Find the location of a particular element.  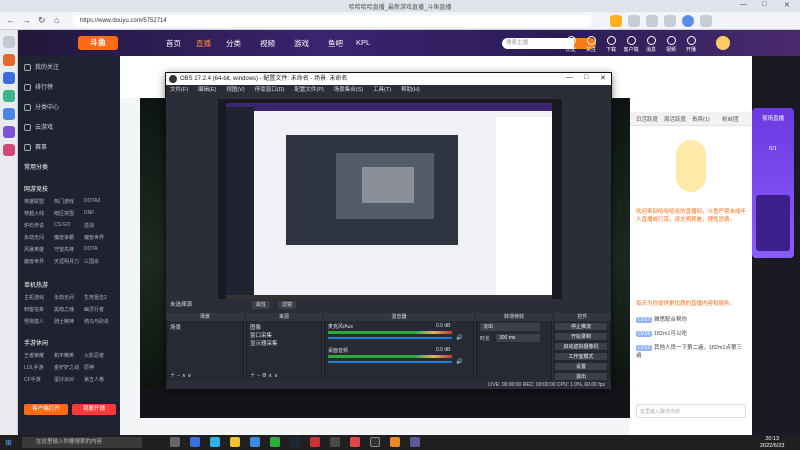

tab-daily: 日活跃度 is located at coordinates (647, 119).